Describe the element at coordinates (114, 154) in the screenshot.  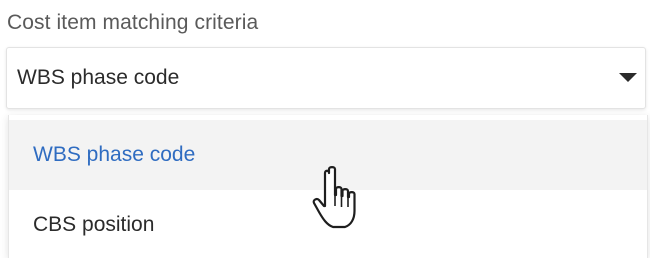
I see `option-label: WBS phase code` at that location.